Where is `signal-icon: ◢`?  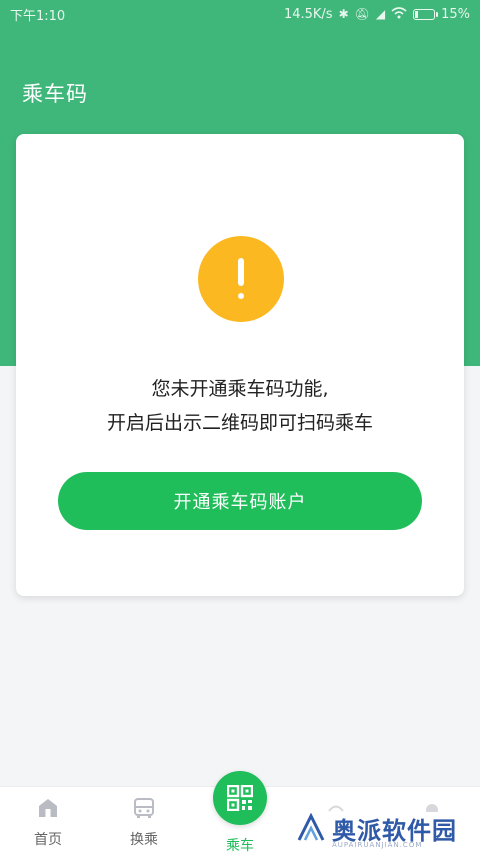
signal-icon: ◢ is located at coordinates (380, 14).